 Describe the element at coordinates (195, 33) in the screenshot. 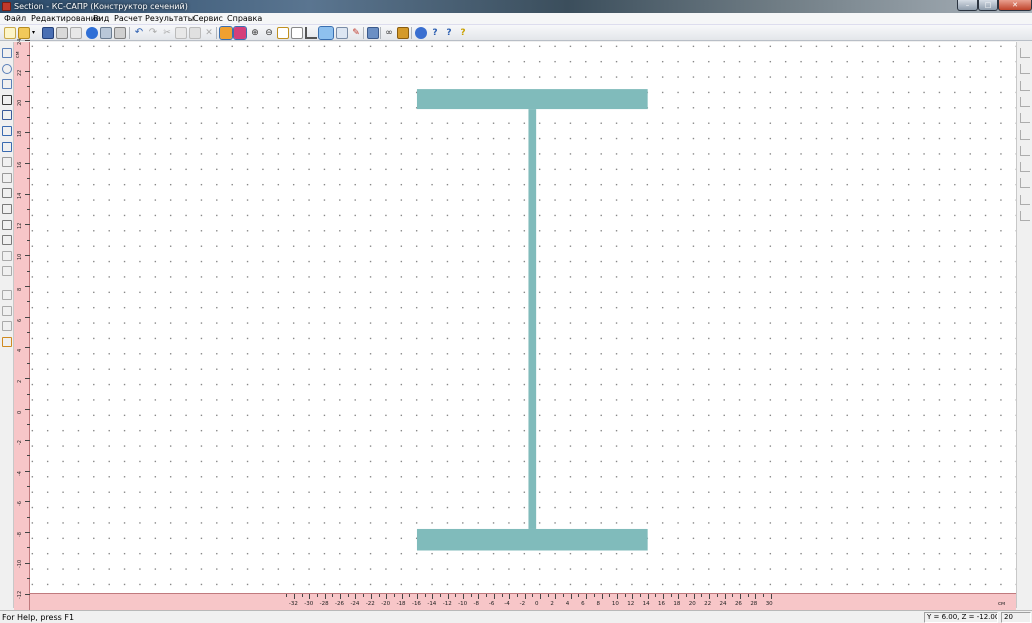

I see `paste-icon` at that location.